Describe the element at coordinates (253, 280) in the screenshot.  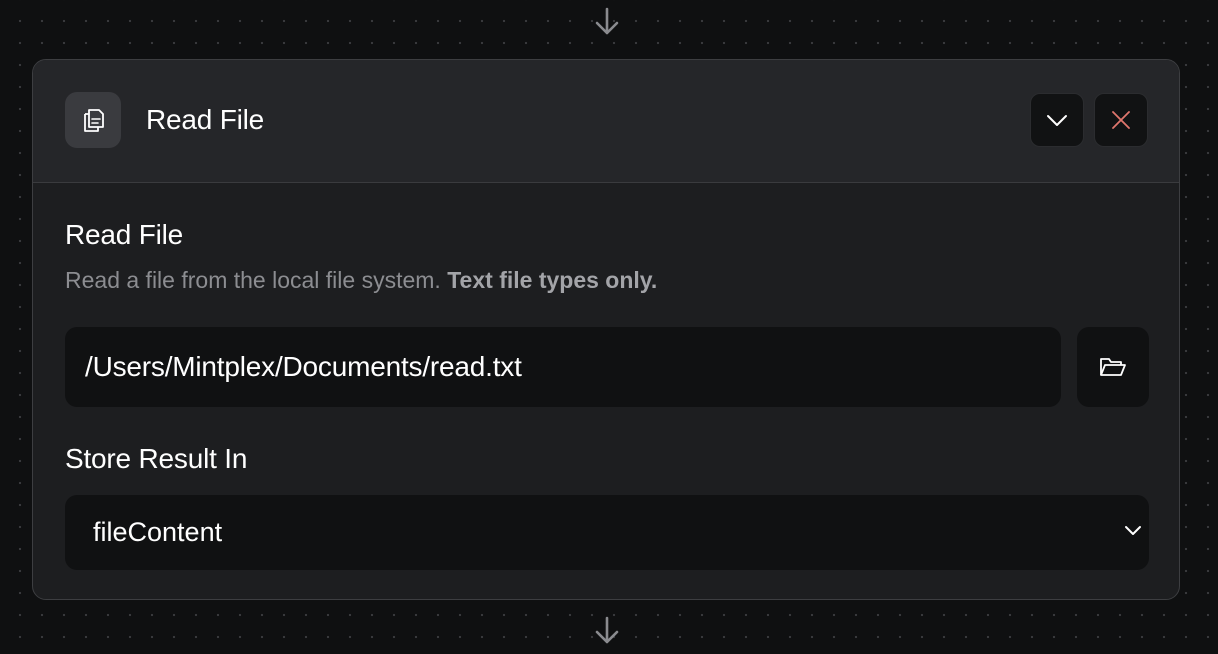
I see `description-text: Read a file from the local file system.` at that location.